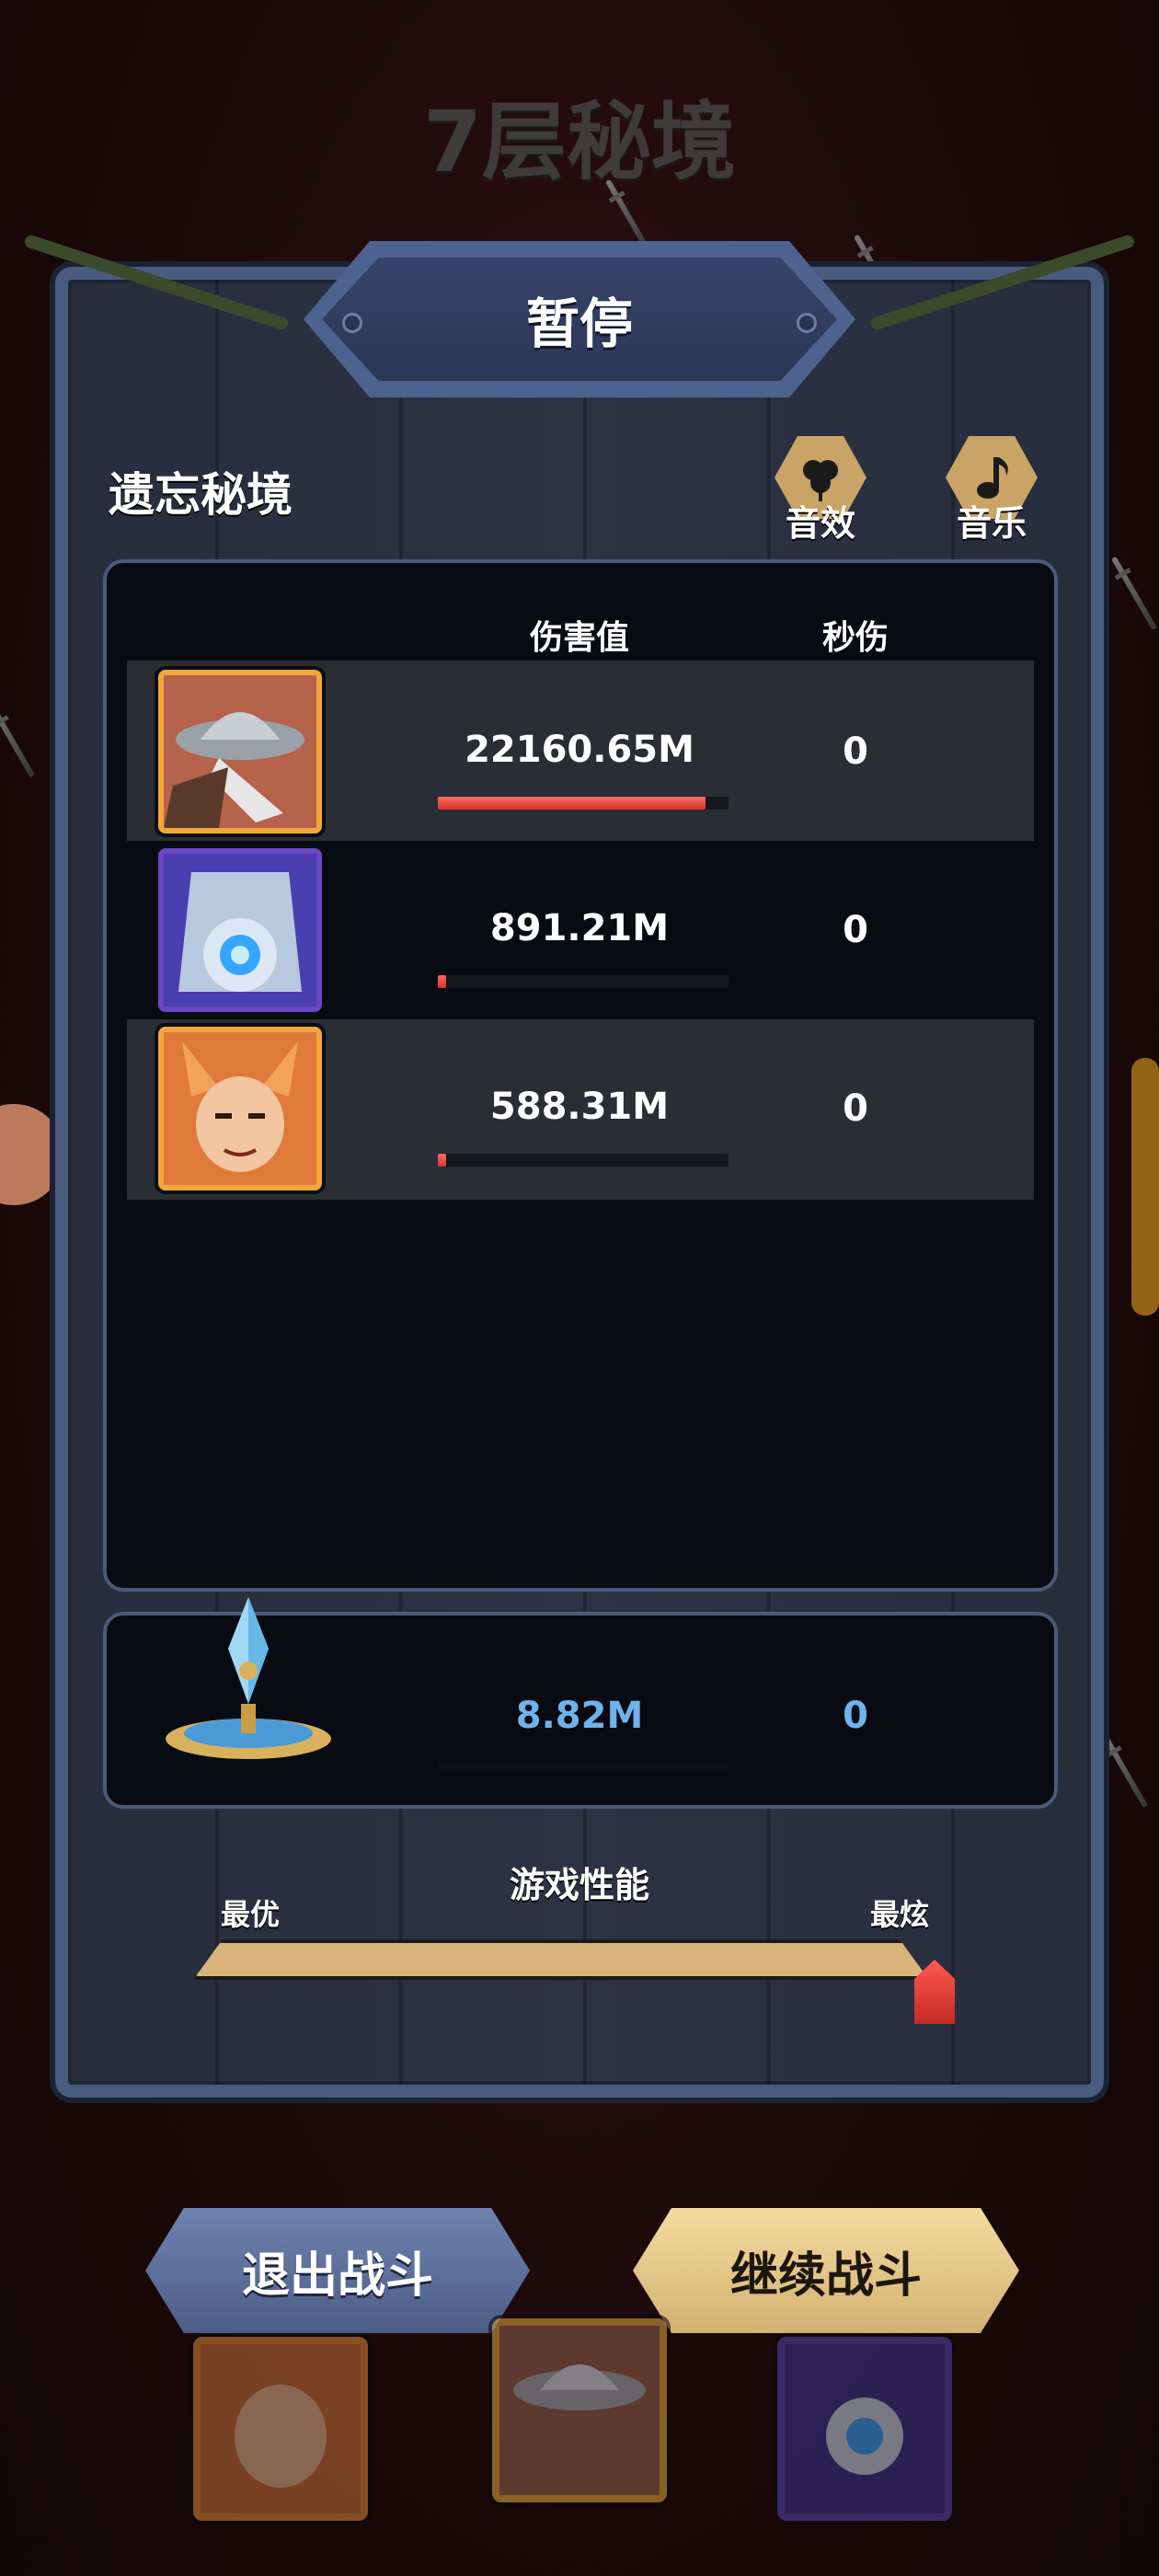 This screenshot has height=2576, width=1159. I want to click on damage-column-header: 伤害值, so click(579, 638).